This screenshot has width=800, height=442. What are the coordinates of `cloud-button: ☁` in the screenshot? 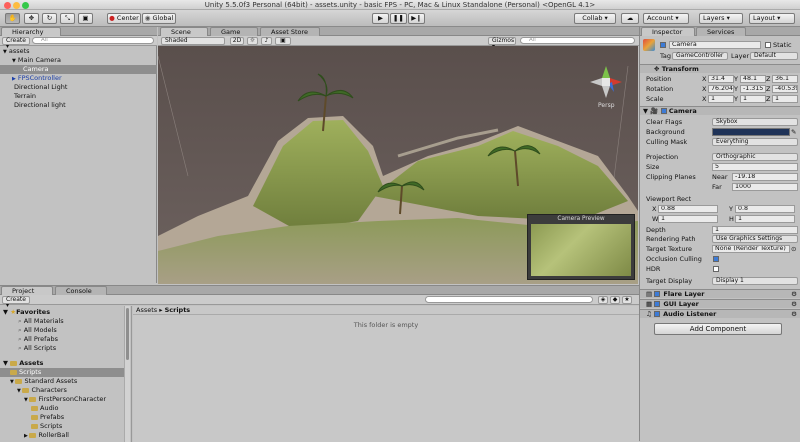 It's located at (630, 18).